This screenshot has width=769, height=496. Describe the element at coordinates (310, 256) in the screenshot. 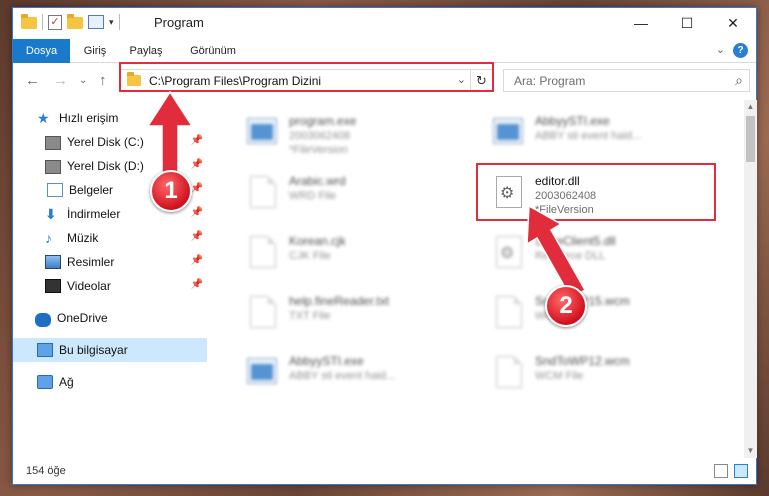

I see `file-type: CJK File` at that location.